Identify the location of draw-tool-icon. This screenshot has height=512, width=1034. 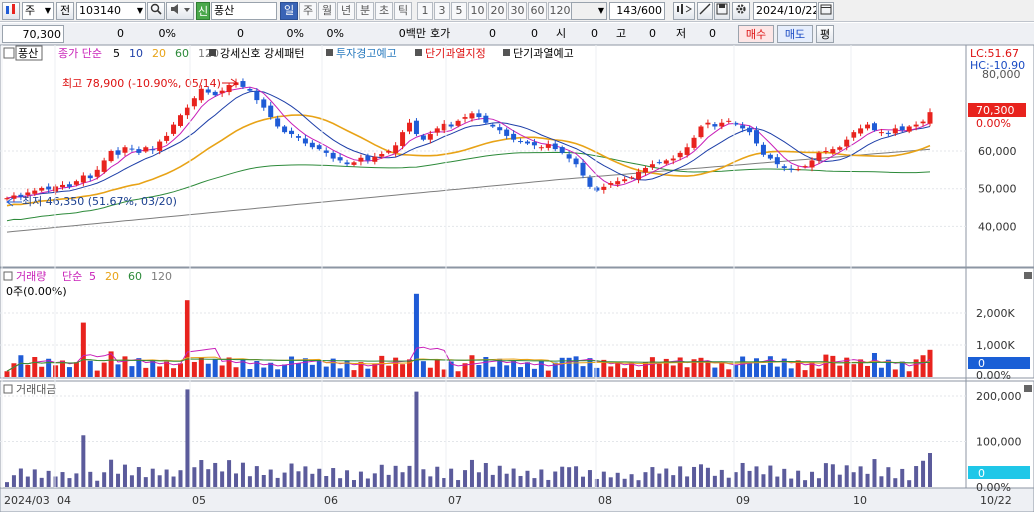
(705, 11).